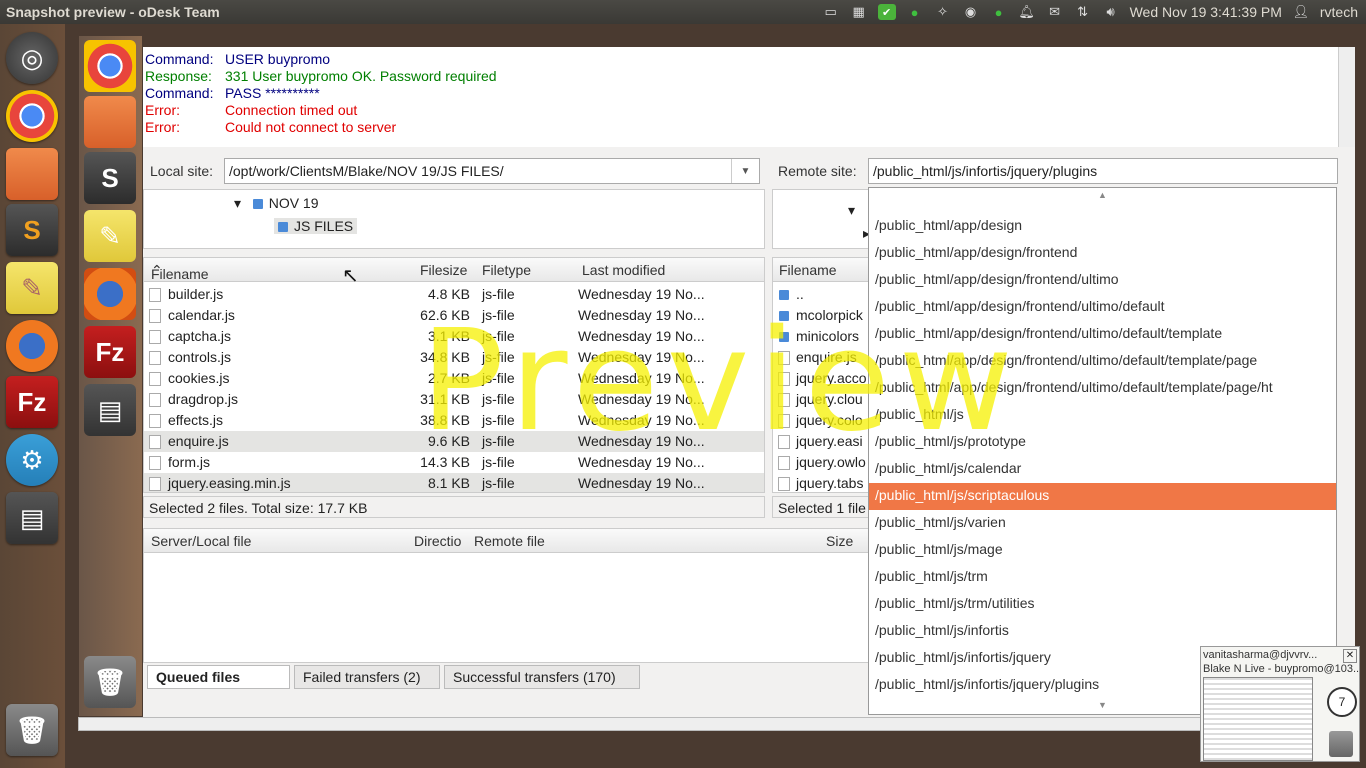 This screenshot has height=768, width=1366. I want to click on settings-icon: ⚙, so click(32, 460).